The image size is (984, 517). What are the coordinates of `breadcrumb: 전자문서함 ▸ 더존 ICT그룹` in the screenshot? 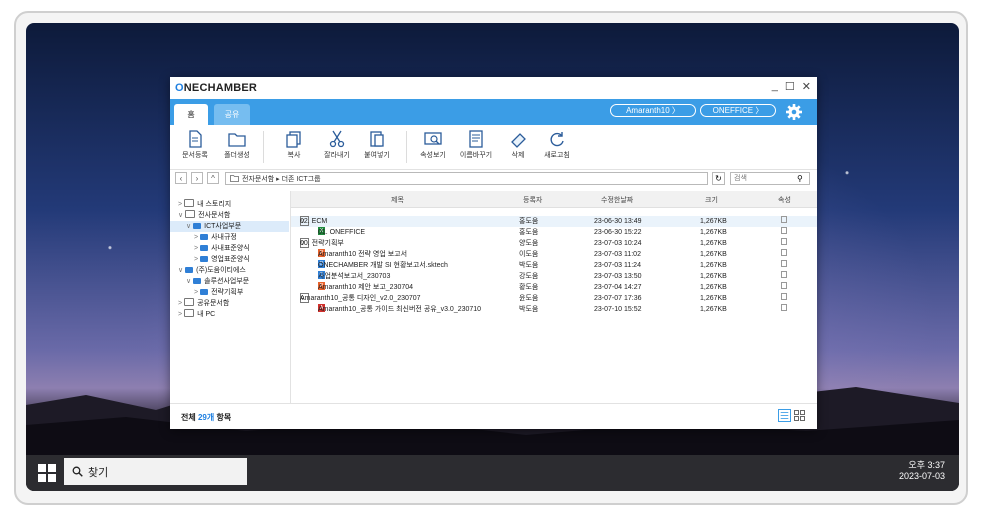 It's located at (466, 178).